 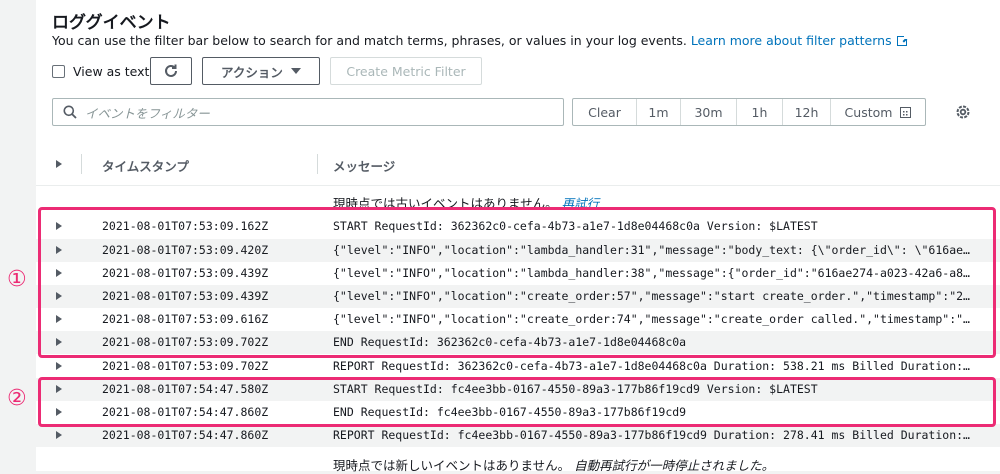 I want to click on search-icon, so click(x=70, y=112).